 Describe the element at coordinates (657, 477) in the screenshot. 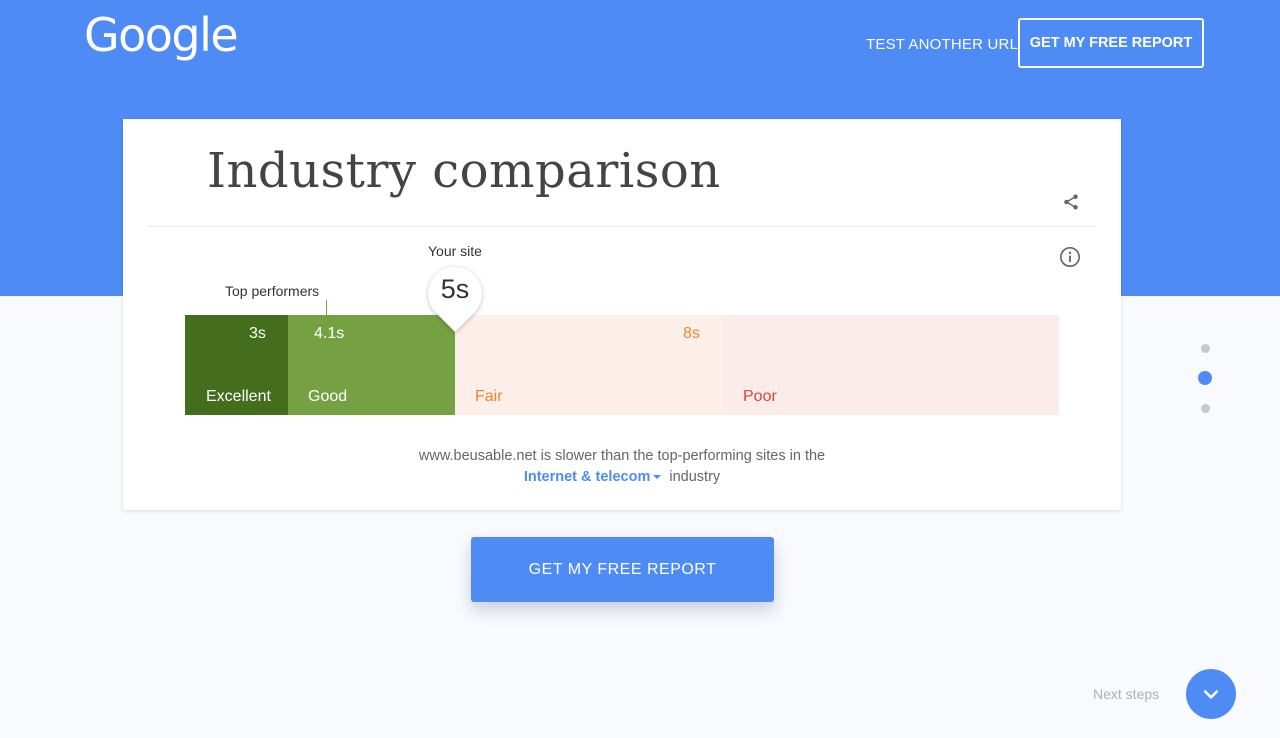

I see `caret-down-icon` at that location.